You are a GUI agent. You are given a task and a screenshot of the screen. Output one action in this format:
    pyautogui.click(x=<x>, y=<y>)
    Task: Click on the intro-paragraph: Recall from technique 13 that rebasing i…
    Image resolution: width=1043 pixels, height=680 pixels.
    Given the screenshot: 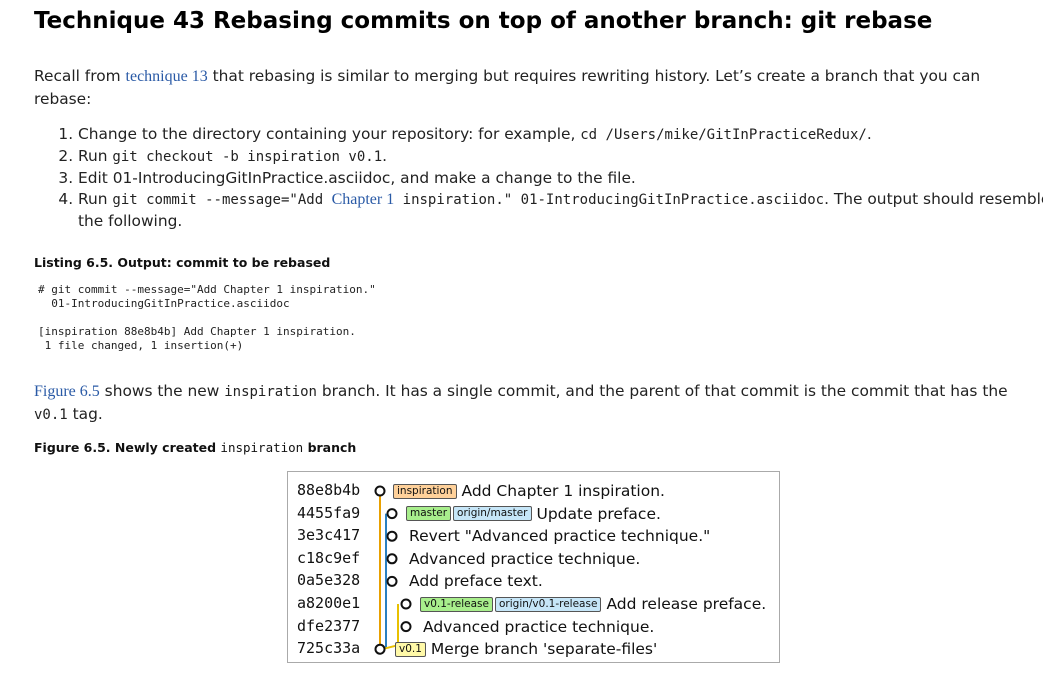 What is the action you would take?
    pyautogui.click(x=529, y=87)
    